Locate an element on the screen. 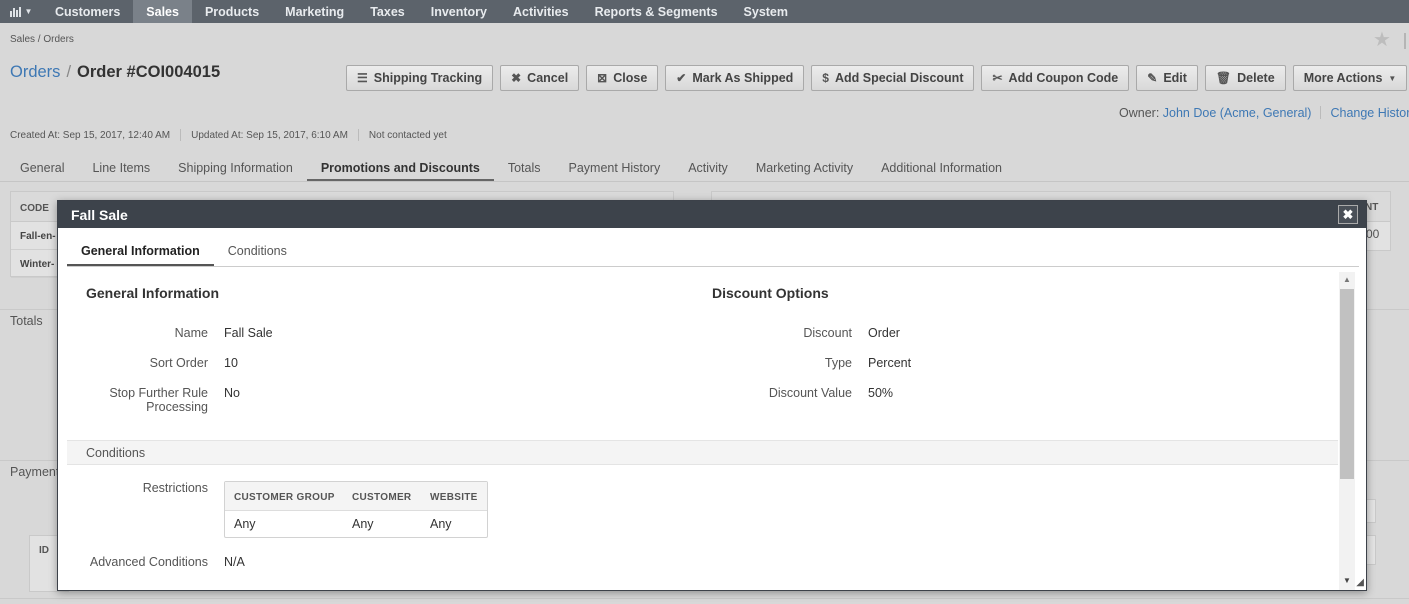  filter-control is located at coordinates (1371, 511).